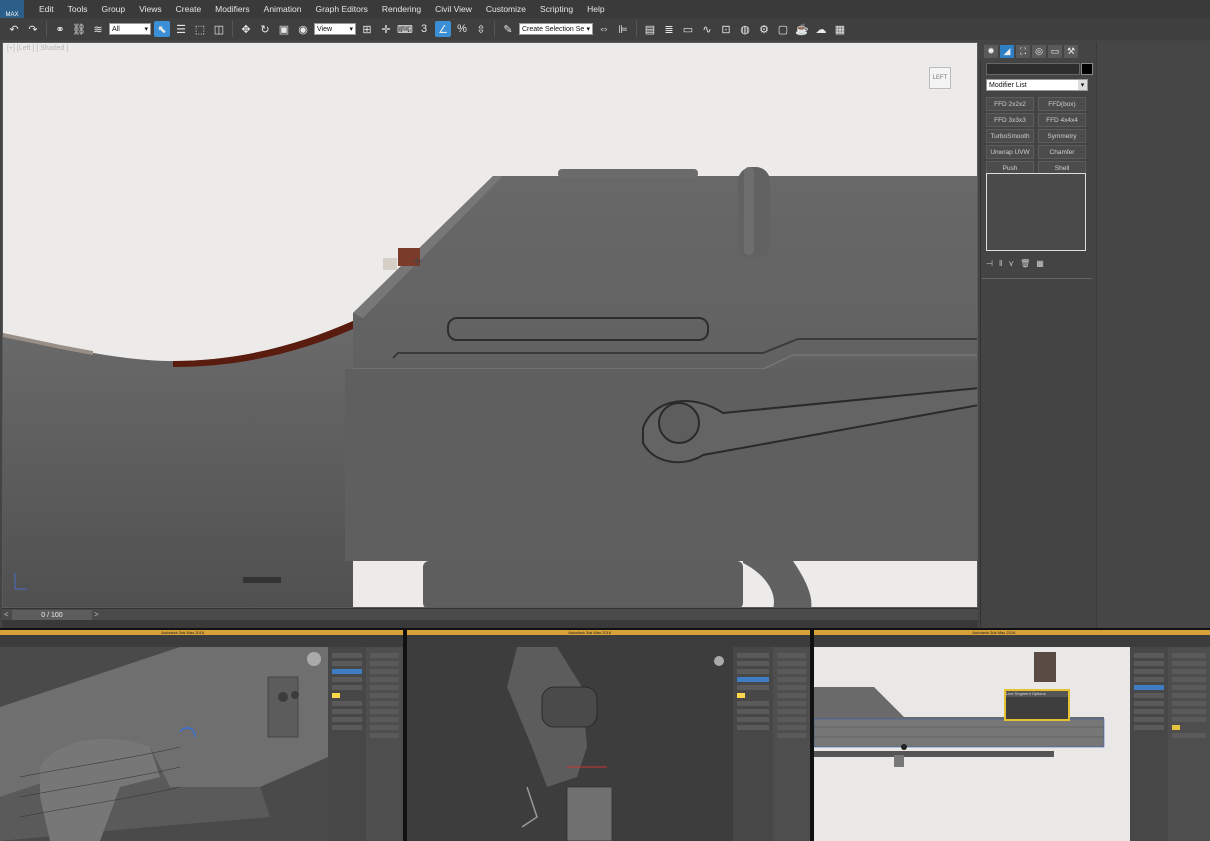  What do you see at coordinates (490, 624) in the screenshot?
I see `track-bar` at bounding box center [490, 624].